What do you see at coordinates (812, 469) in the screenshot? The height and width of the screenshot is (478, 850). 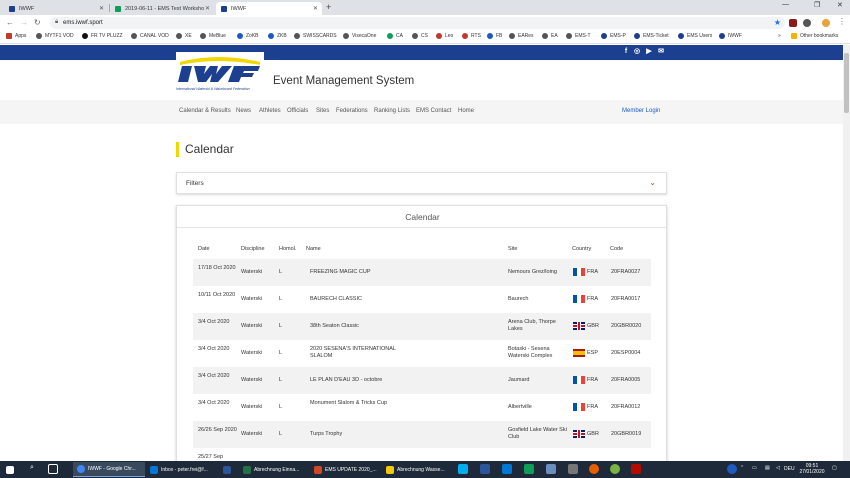 I see `clock: 09:51 27/01/2020` at bounding box center [812, 469].